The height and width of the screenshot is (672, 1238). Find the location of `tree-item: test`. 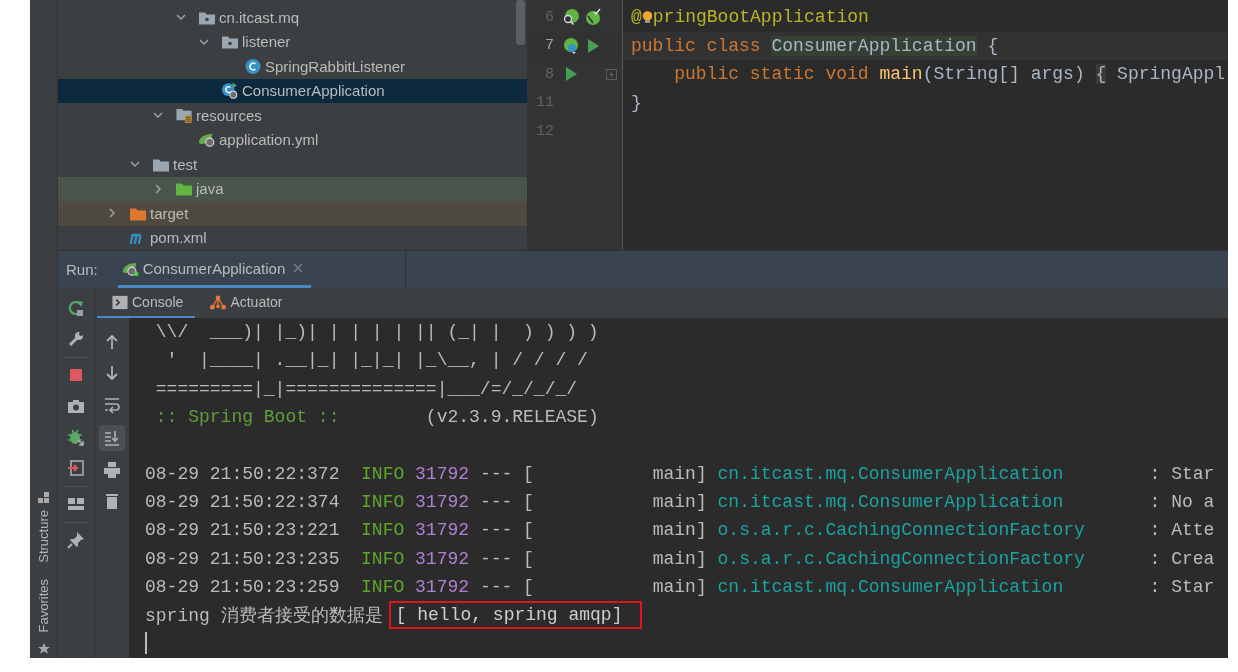

tree-item: test is located at coordinates (292, 164).